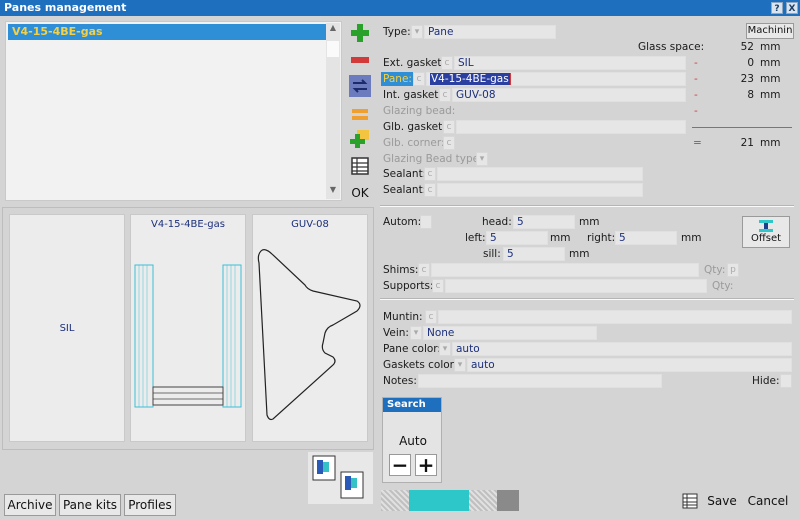 The height and width of the screenshot is (519, 800). What do you see at coordinates (556, 79) in the screenshot?
I see `pane-field: V4-15-4BE-gas` at bounding box center [556, 79].